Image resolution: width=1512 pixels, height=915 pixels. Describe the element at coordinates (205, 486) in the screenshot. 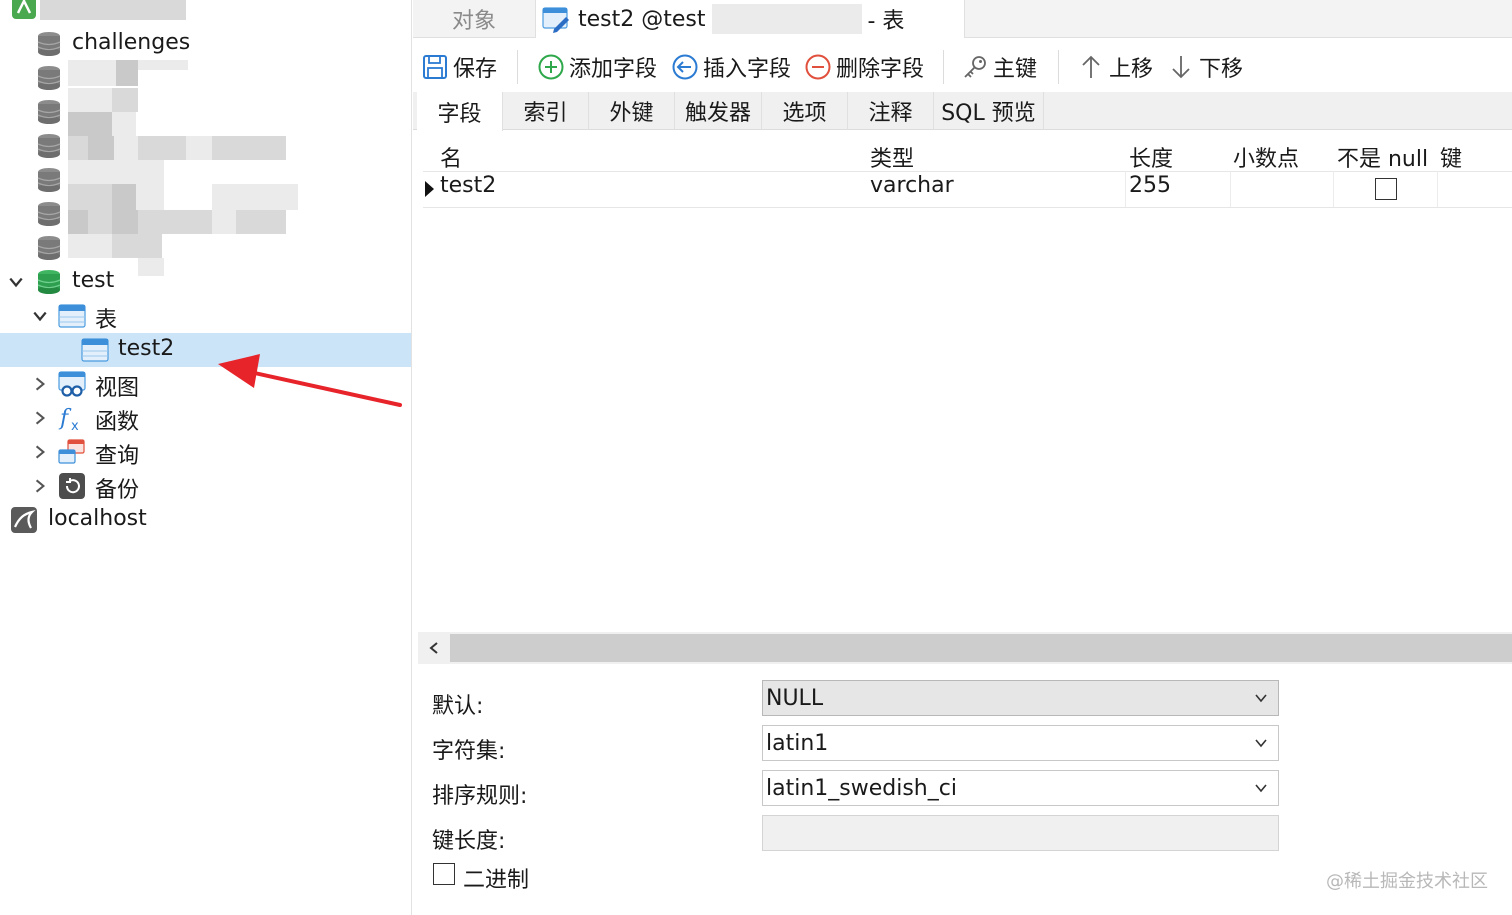

I see `tree-group-backups: 备份` at that location.